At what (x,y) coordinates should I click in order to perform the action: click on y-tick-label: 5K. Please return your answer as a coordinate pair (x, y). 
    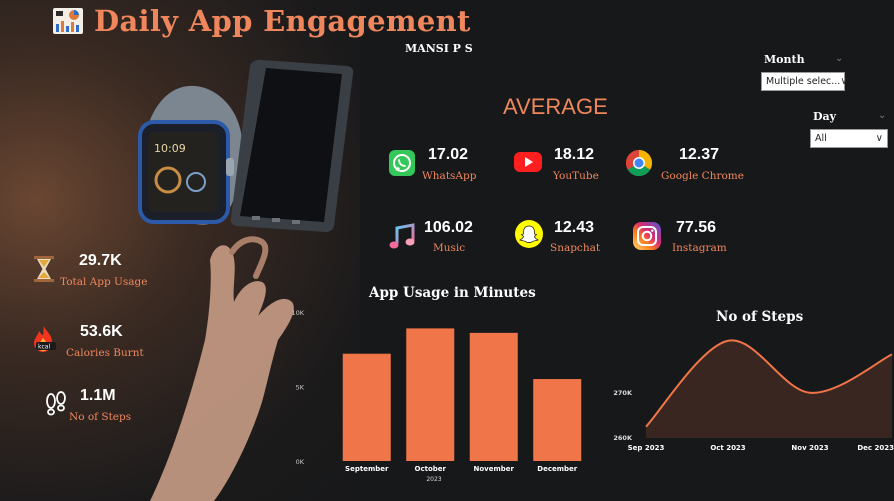
    Looking at the image, I should click on (300, 388).